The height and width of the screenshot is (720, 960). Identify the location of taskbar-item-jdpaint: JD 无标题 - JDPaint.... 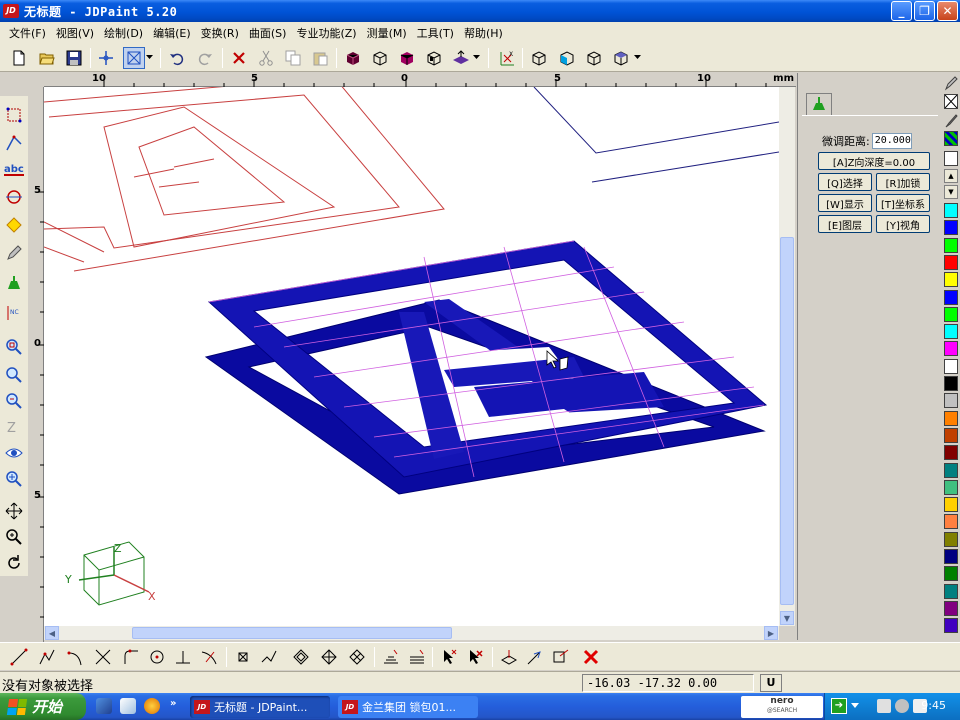
(260, 707).